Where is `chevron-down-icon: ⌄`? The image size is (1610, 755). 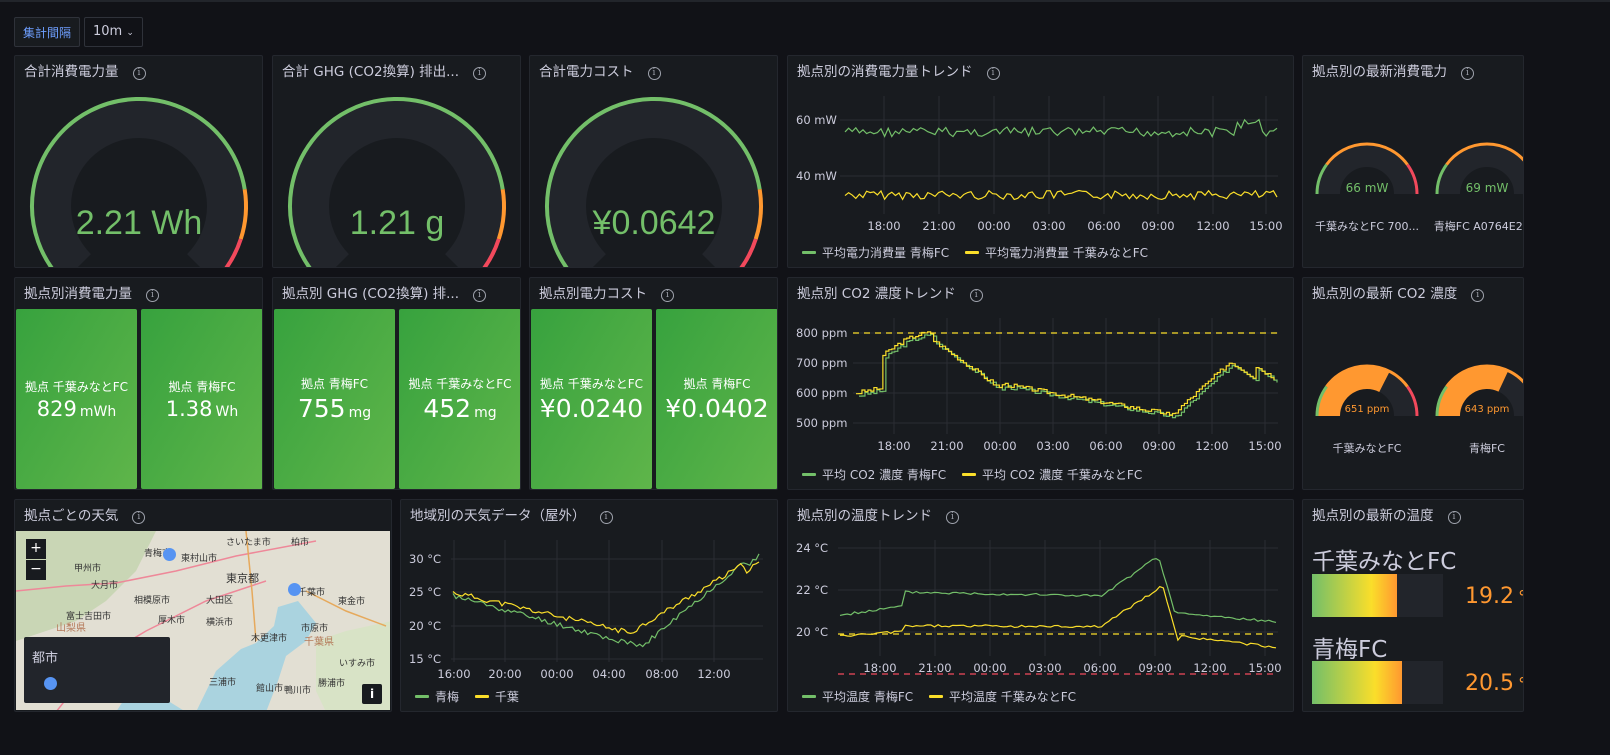 chevron-down-icon: ⌄ is located at coordinates (130, 33).